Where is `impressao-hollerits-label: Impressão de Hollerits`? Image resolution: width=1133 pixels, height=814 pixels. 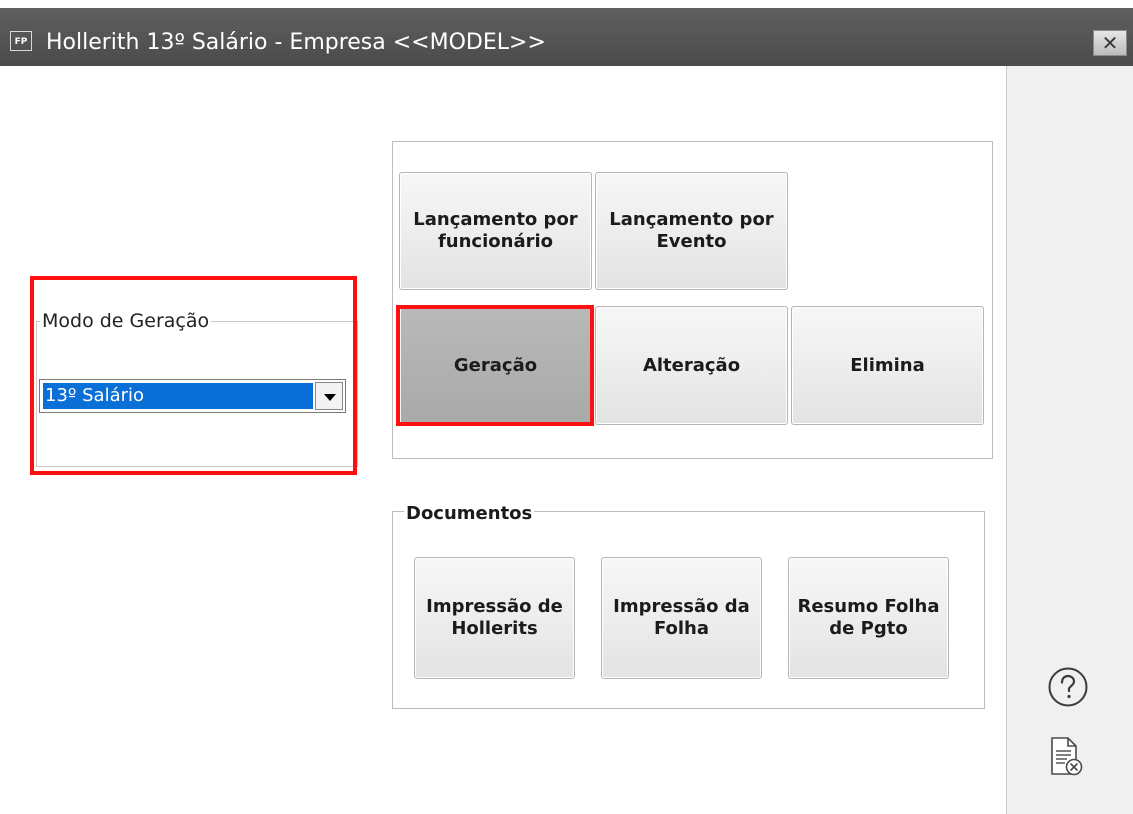 impressao-hollerits-label: Impressão de Hollerits is located at coordinates (494, 617).